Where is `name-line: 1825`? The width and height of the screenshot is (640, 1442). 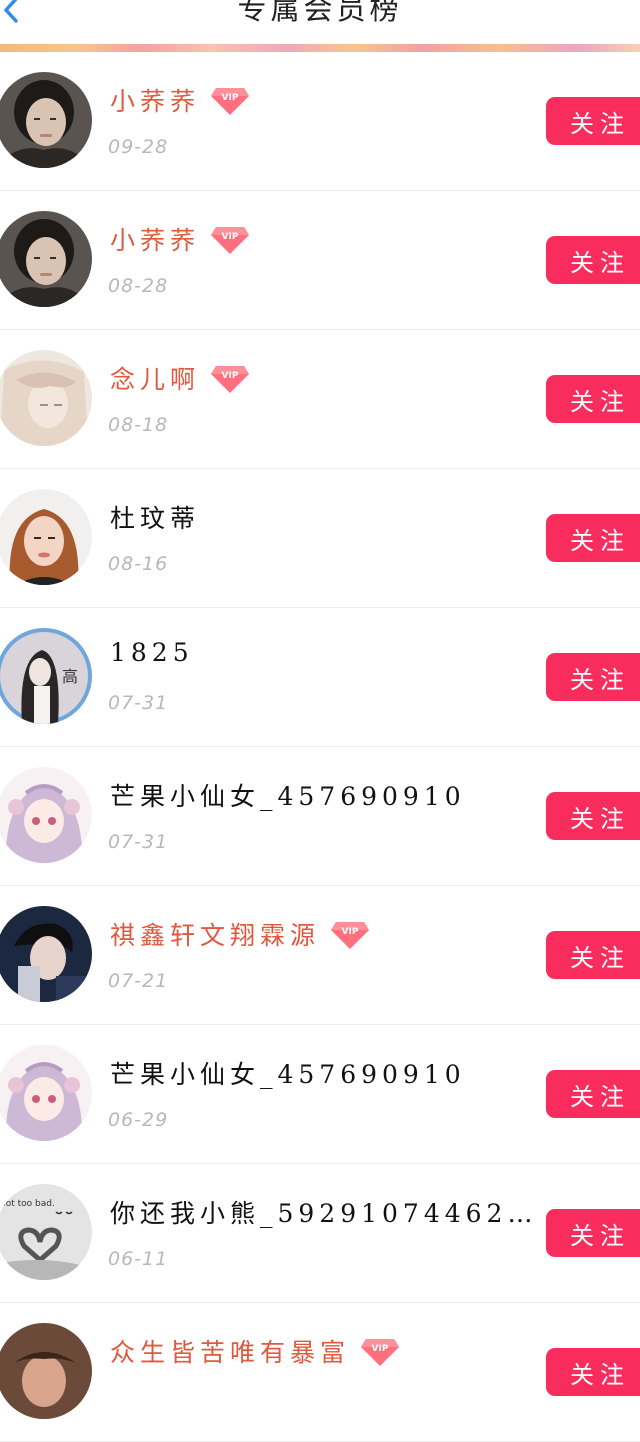 name-line: 1825 is located at coordinates (152, 652).